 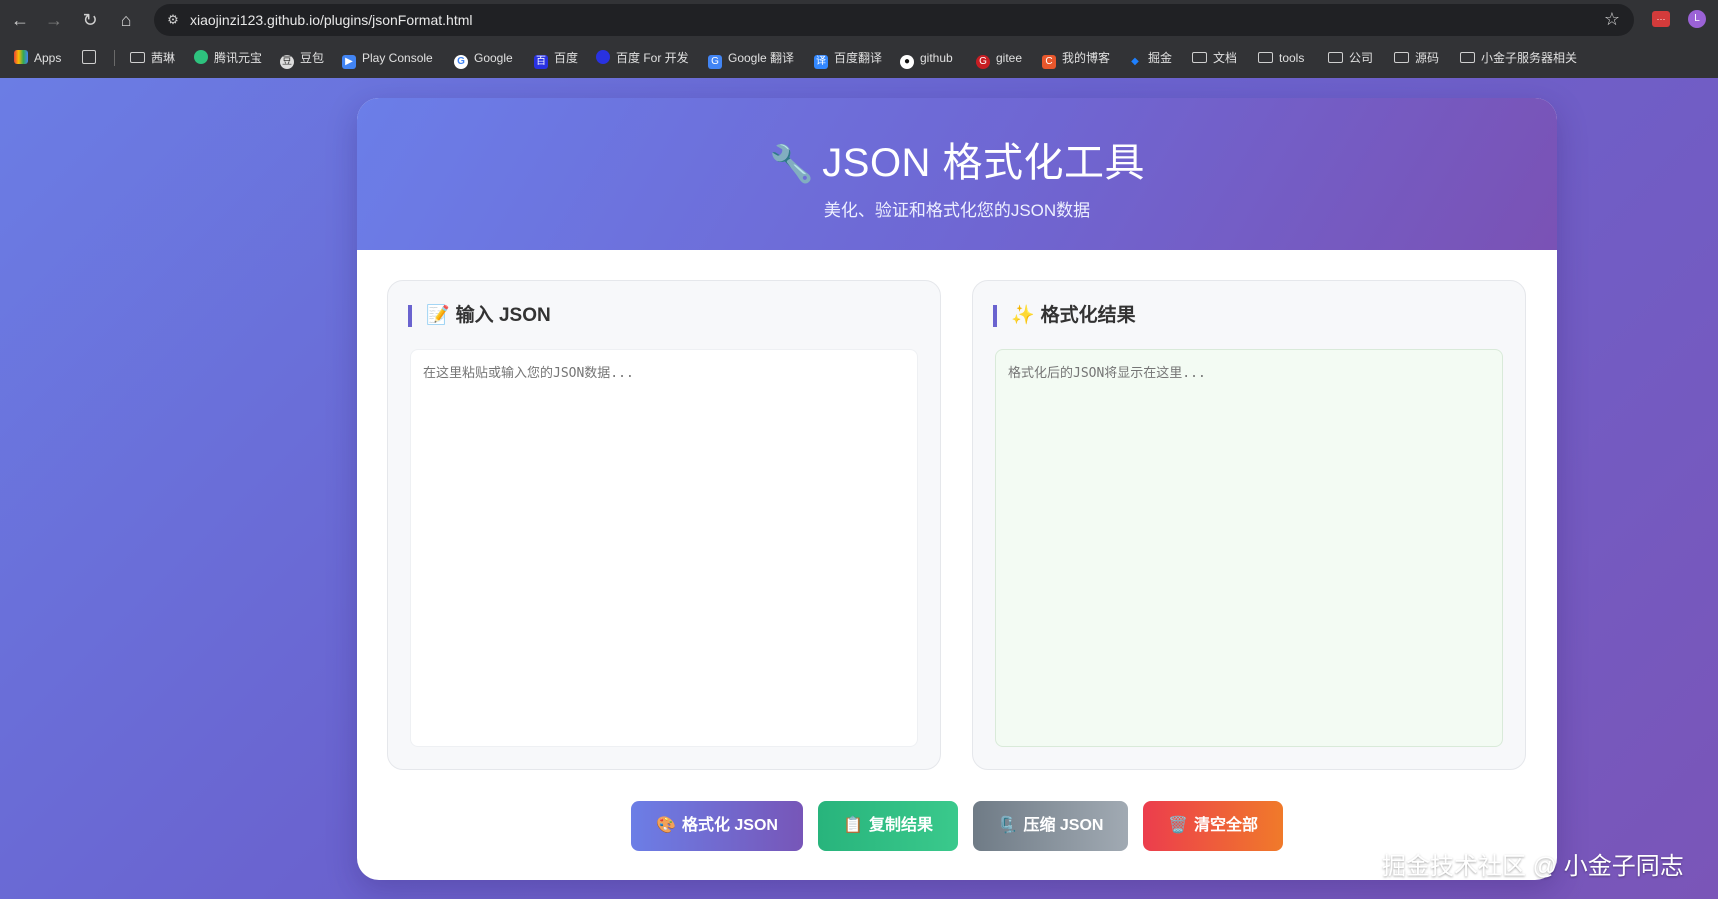 I want to click on compress-json-label: 压缩 JSON, so click(x=1063, y=825).